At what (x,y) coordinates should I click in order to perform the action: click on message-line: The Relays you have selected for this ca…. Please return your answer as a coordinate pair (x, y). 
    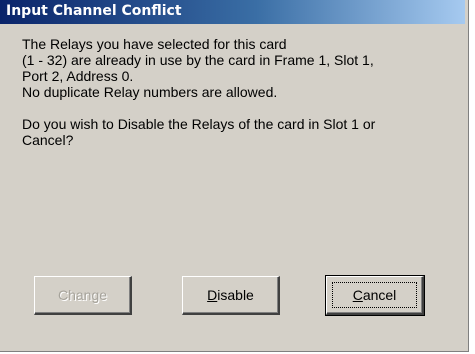
    Looking at the image, I should click on (154, 44).